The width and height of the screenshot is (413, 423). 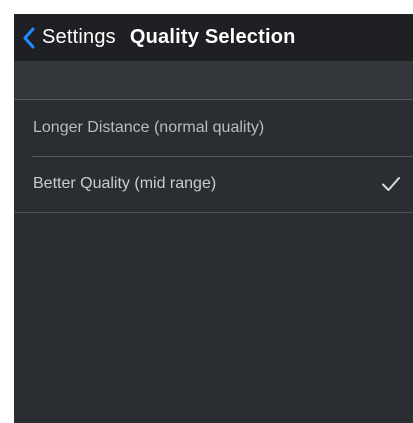 I want to click on option-label: Better Quality (mid range), so click(x=125, y=183).